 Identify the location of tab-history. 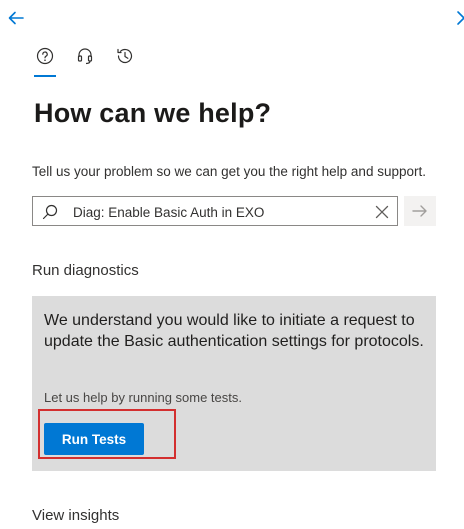
(124, 62).